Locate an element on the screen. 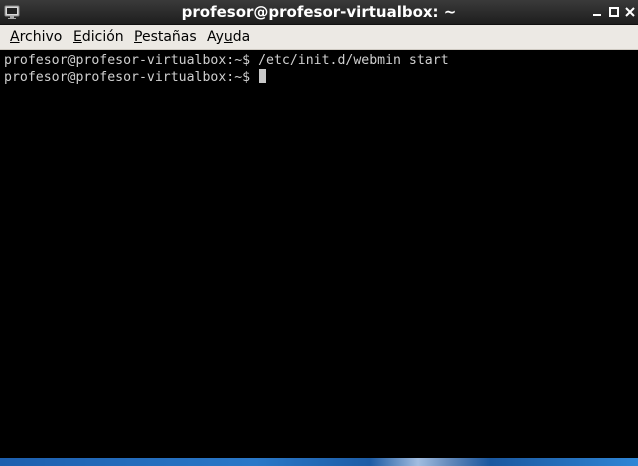 This screenshot has width=638, height=466. menu-ayuda: Ayuda is located at coordinates (228, 37).